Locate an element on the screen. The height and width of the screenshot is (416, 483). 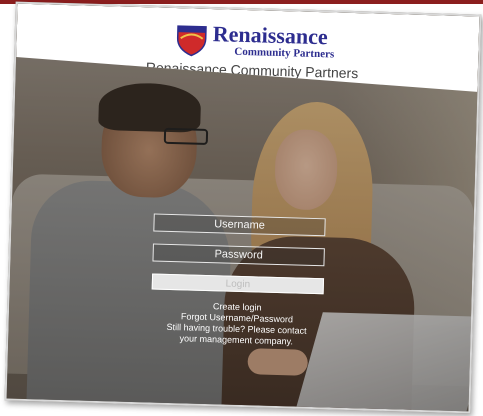
brand-text: Renaissance Community Partners is located at coordinates (273, 41).